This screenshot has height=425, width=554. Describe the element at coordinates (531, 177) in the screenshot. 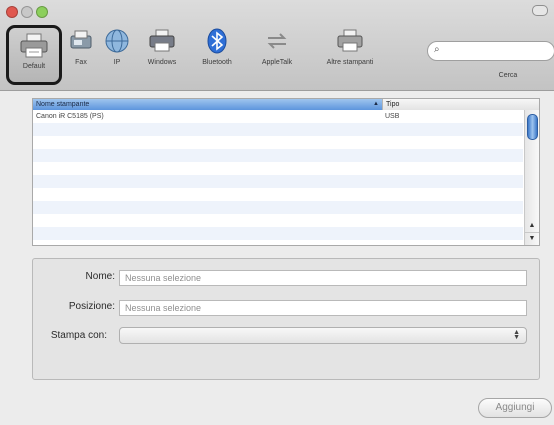

I see `vertical-scrollbar: ▲ ▼` at that location.